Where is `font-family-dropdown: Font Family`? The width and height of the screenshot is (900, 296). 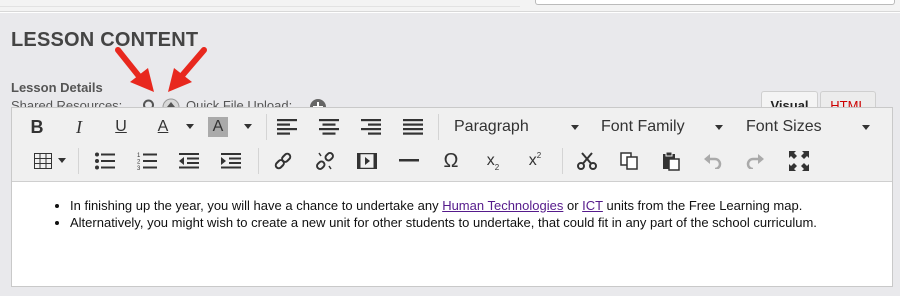
font-family-dropdown: Font Family is located at coordinates (662, 127).